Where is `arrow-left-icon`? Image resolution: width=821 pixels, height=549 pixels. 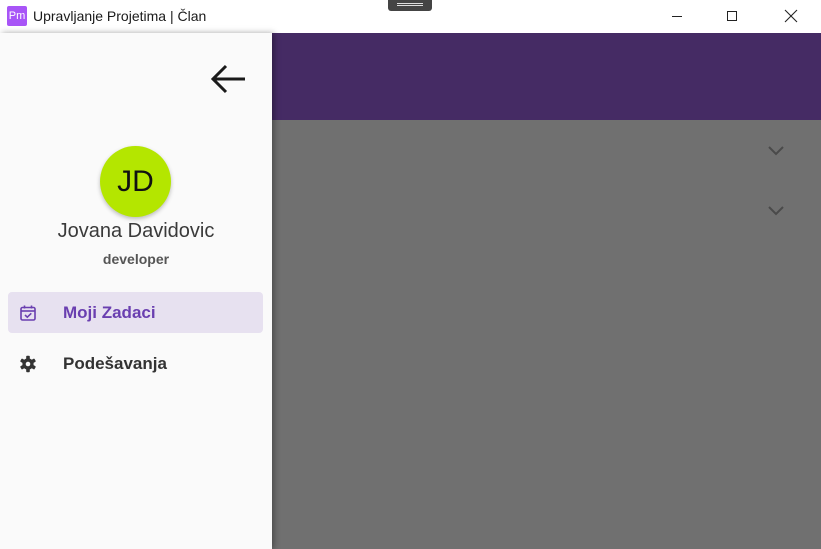 arrow-left-icon is located at coordinates (227, 79).